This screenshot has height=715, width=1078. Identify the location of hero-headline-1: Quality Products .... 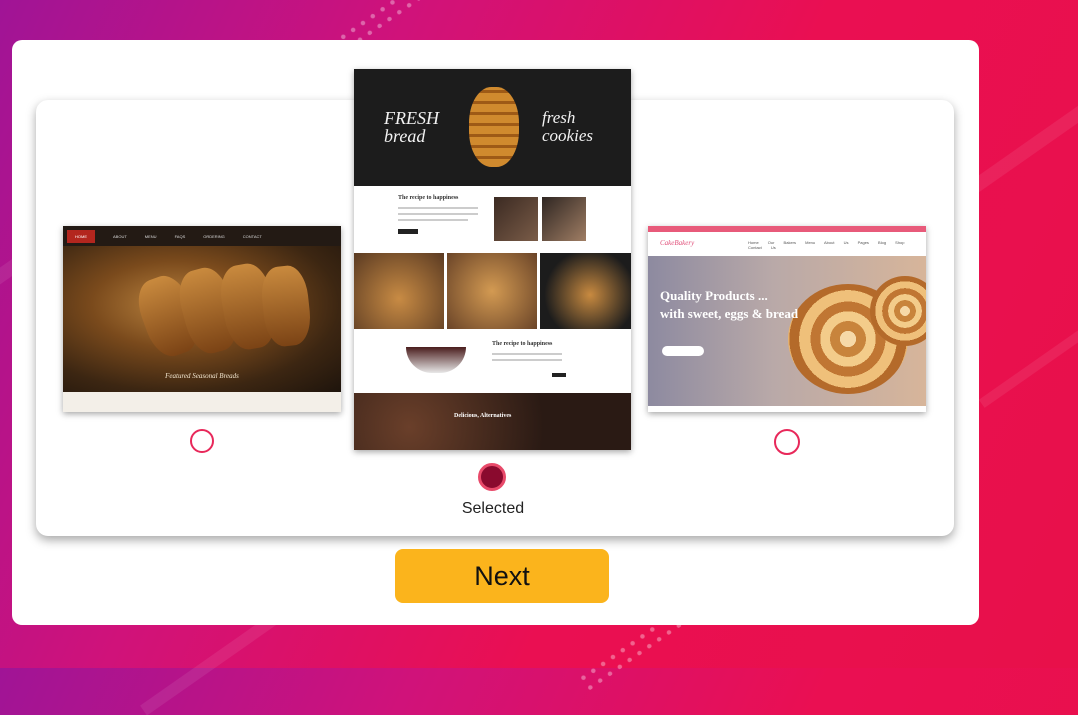
(714, 295).